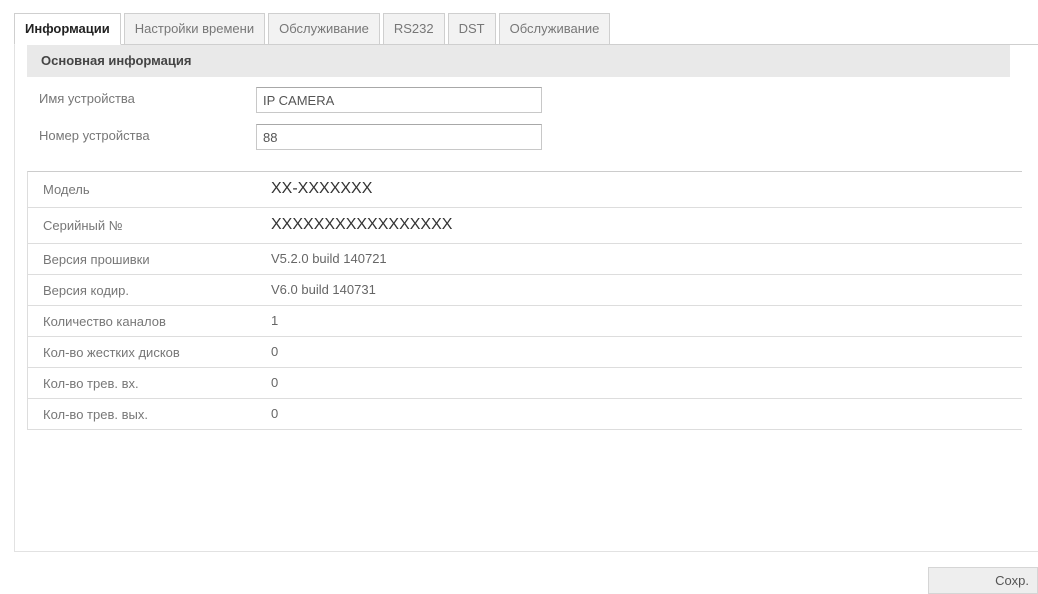  I want to click on info-row-serial: Серийный № XXXXXXXXXXXXXXXXX, so click(525, 226).